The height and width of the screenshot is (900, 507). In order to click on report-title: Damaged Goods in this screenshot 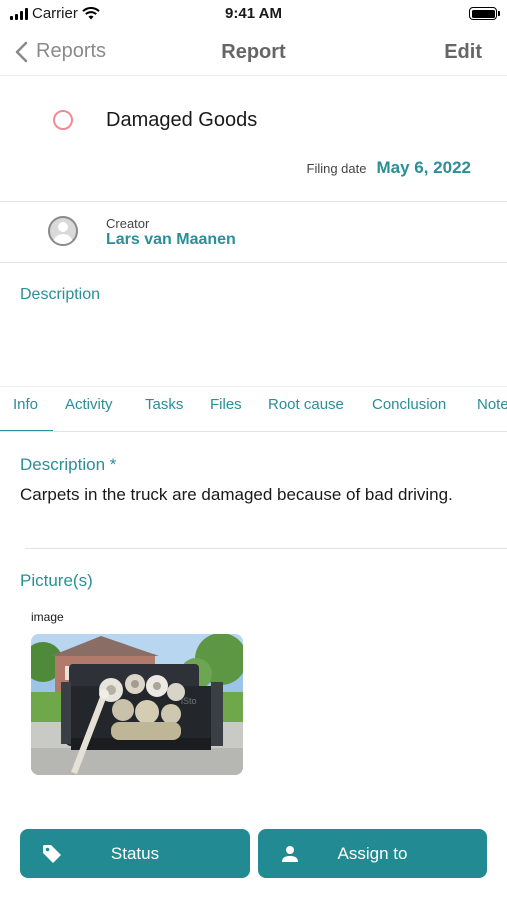, I will do `click(182, 120)`.